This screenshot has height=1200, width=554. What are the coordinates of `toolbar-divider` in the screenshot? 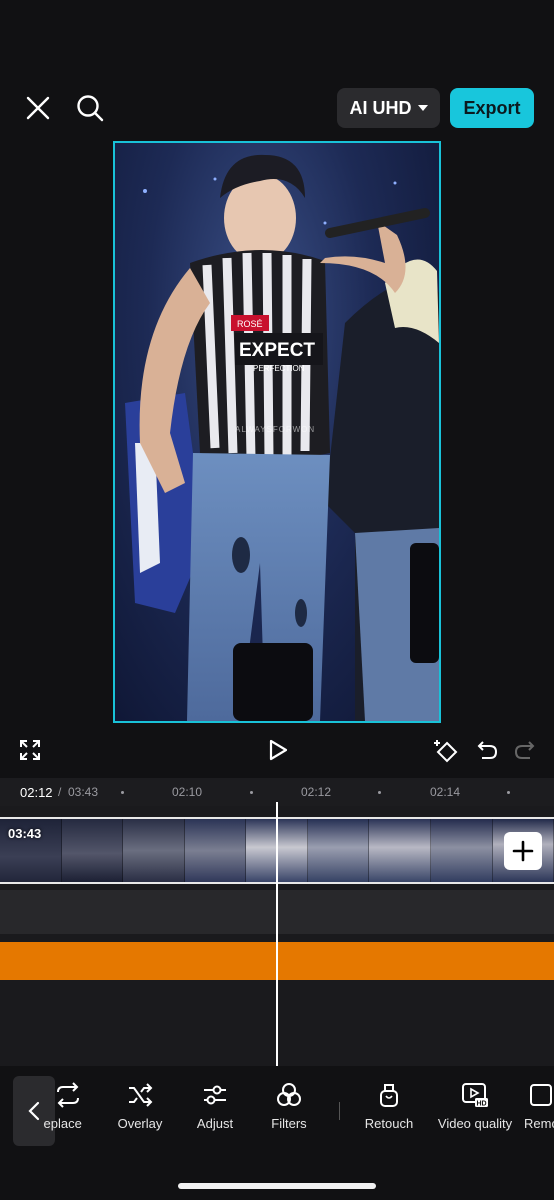 It's located at (339, 1111).